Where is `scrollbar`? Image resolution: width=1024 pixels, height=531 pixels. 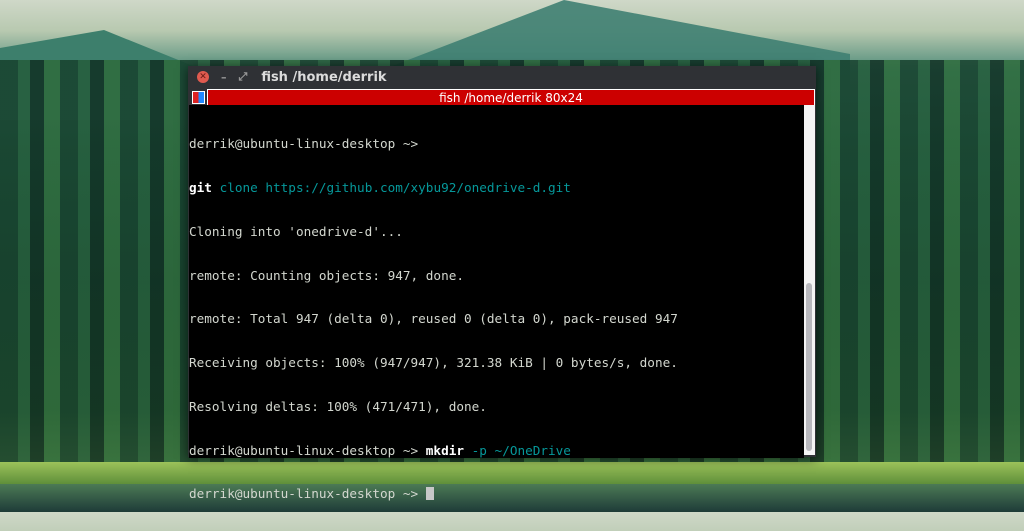
scrollbar is located at coordinates (809, 280).